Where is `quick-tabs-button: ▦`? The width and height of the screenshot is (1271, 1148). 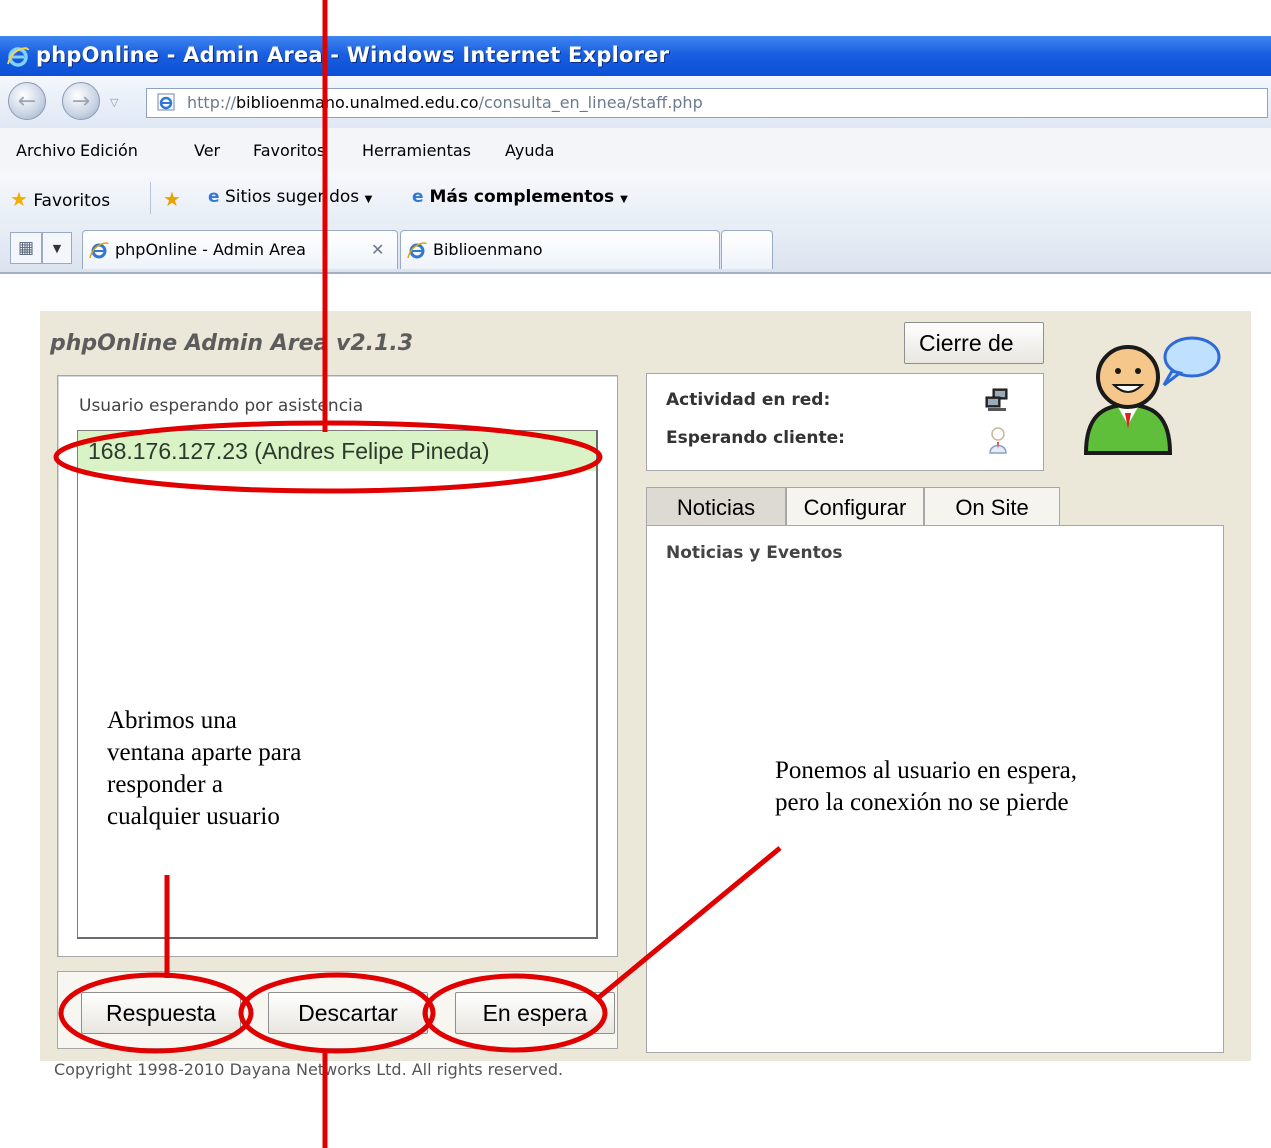
quick-tabs-button: ▦ is located at coordinates (26, 248).